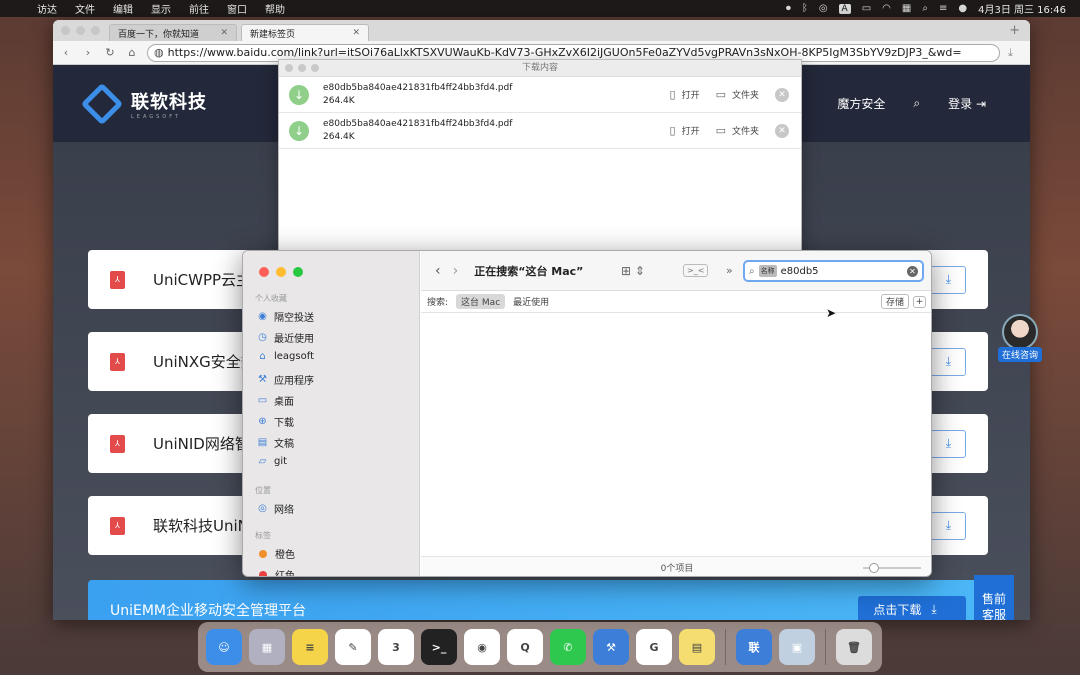  Describe the element at coordinates (123, 8) in the screenshot. I see `menu-edit: 编辑` at that location.